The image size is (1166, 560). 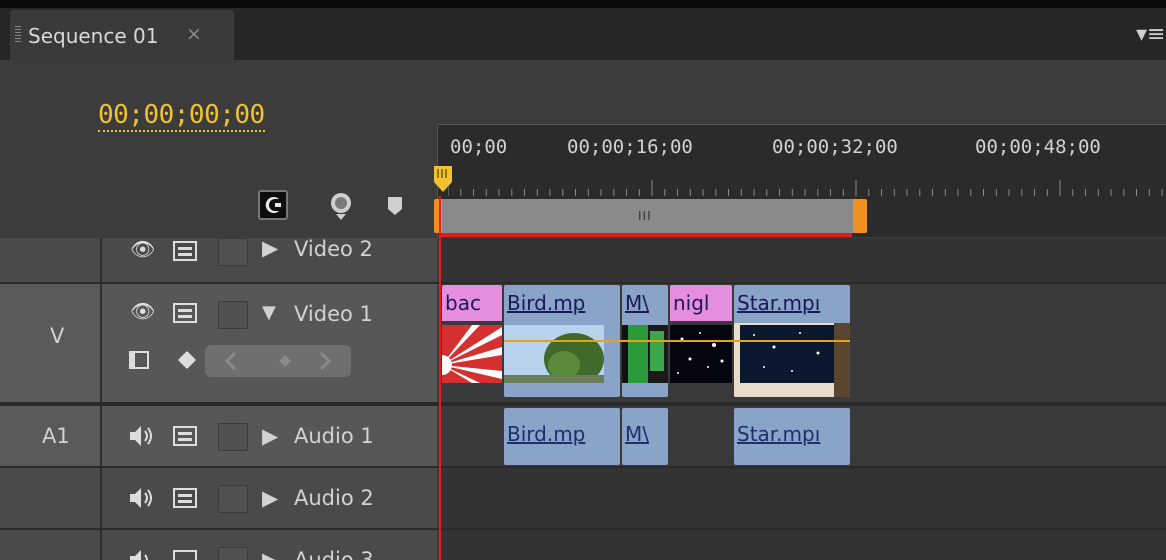 I want to click on audio-clip: M\, so click(x=645, y=436).